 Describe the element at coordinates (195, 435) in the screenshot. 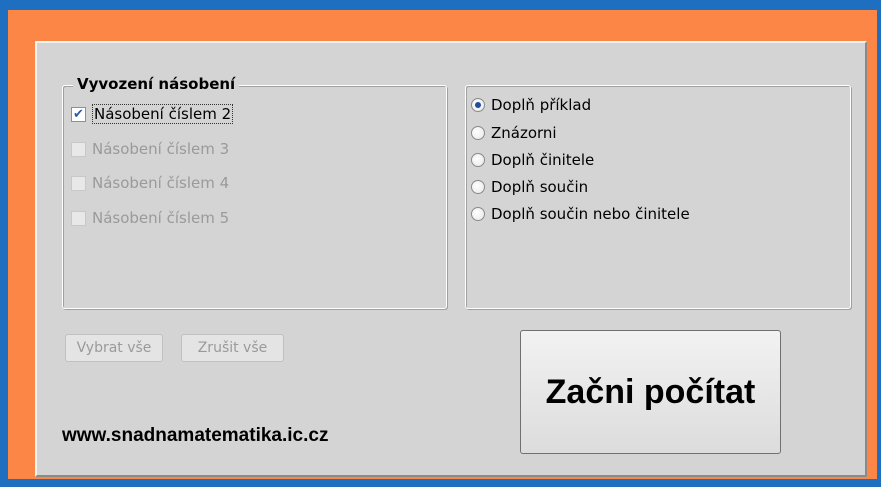

I see `website-text: www.snadnamatematika.ic.cz` at that location.